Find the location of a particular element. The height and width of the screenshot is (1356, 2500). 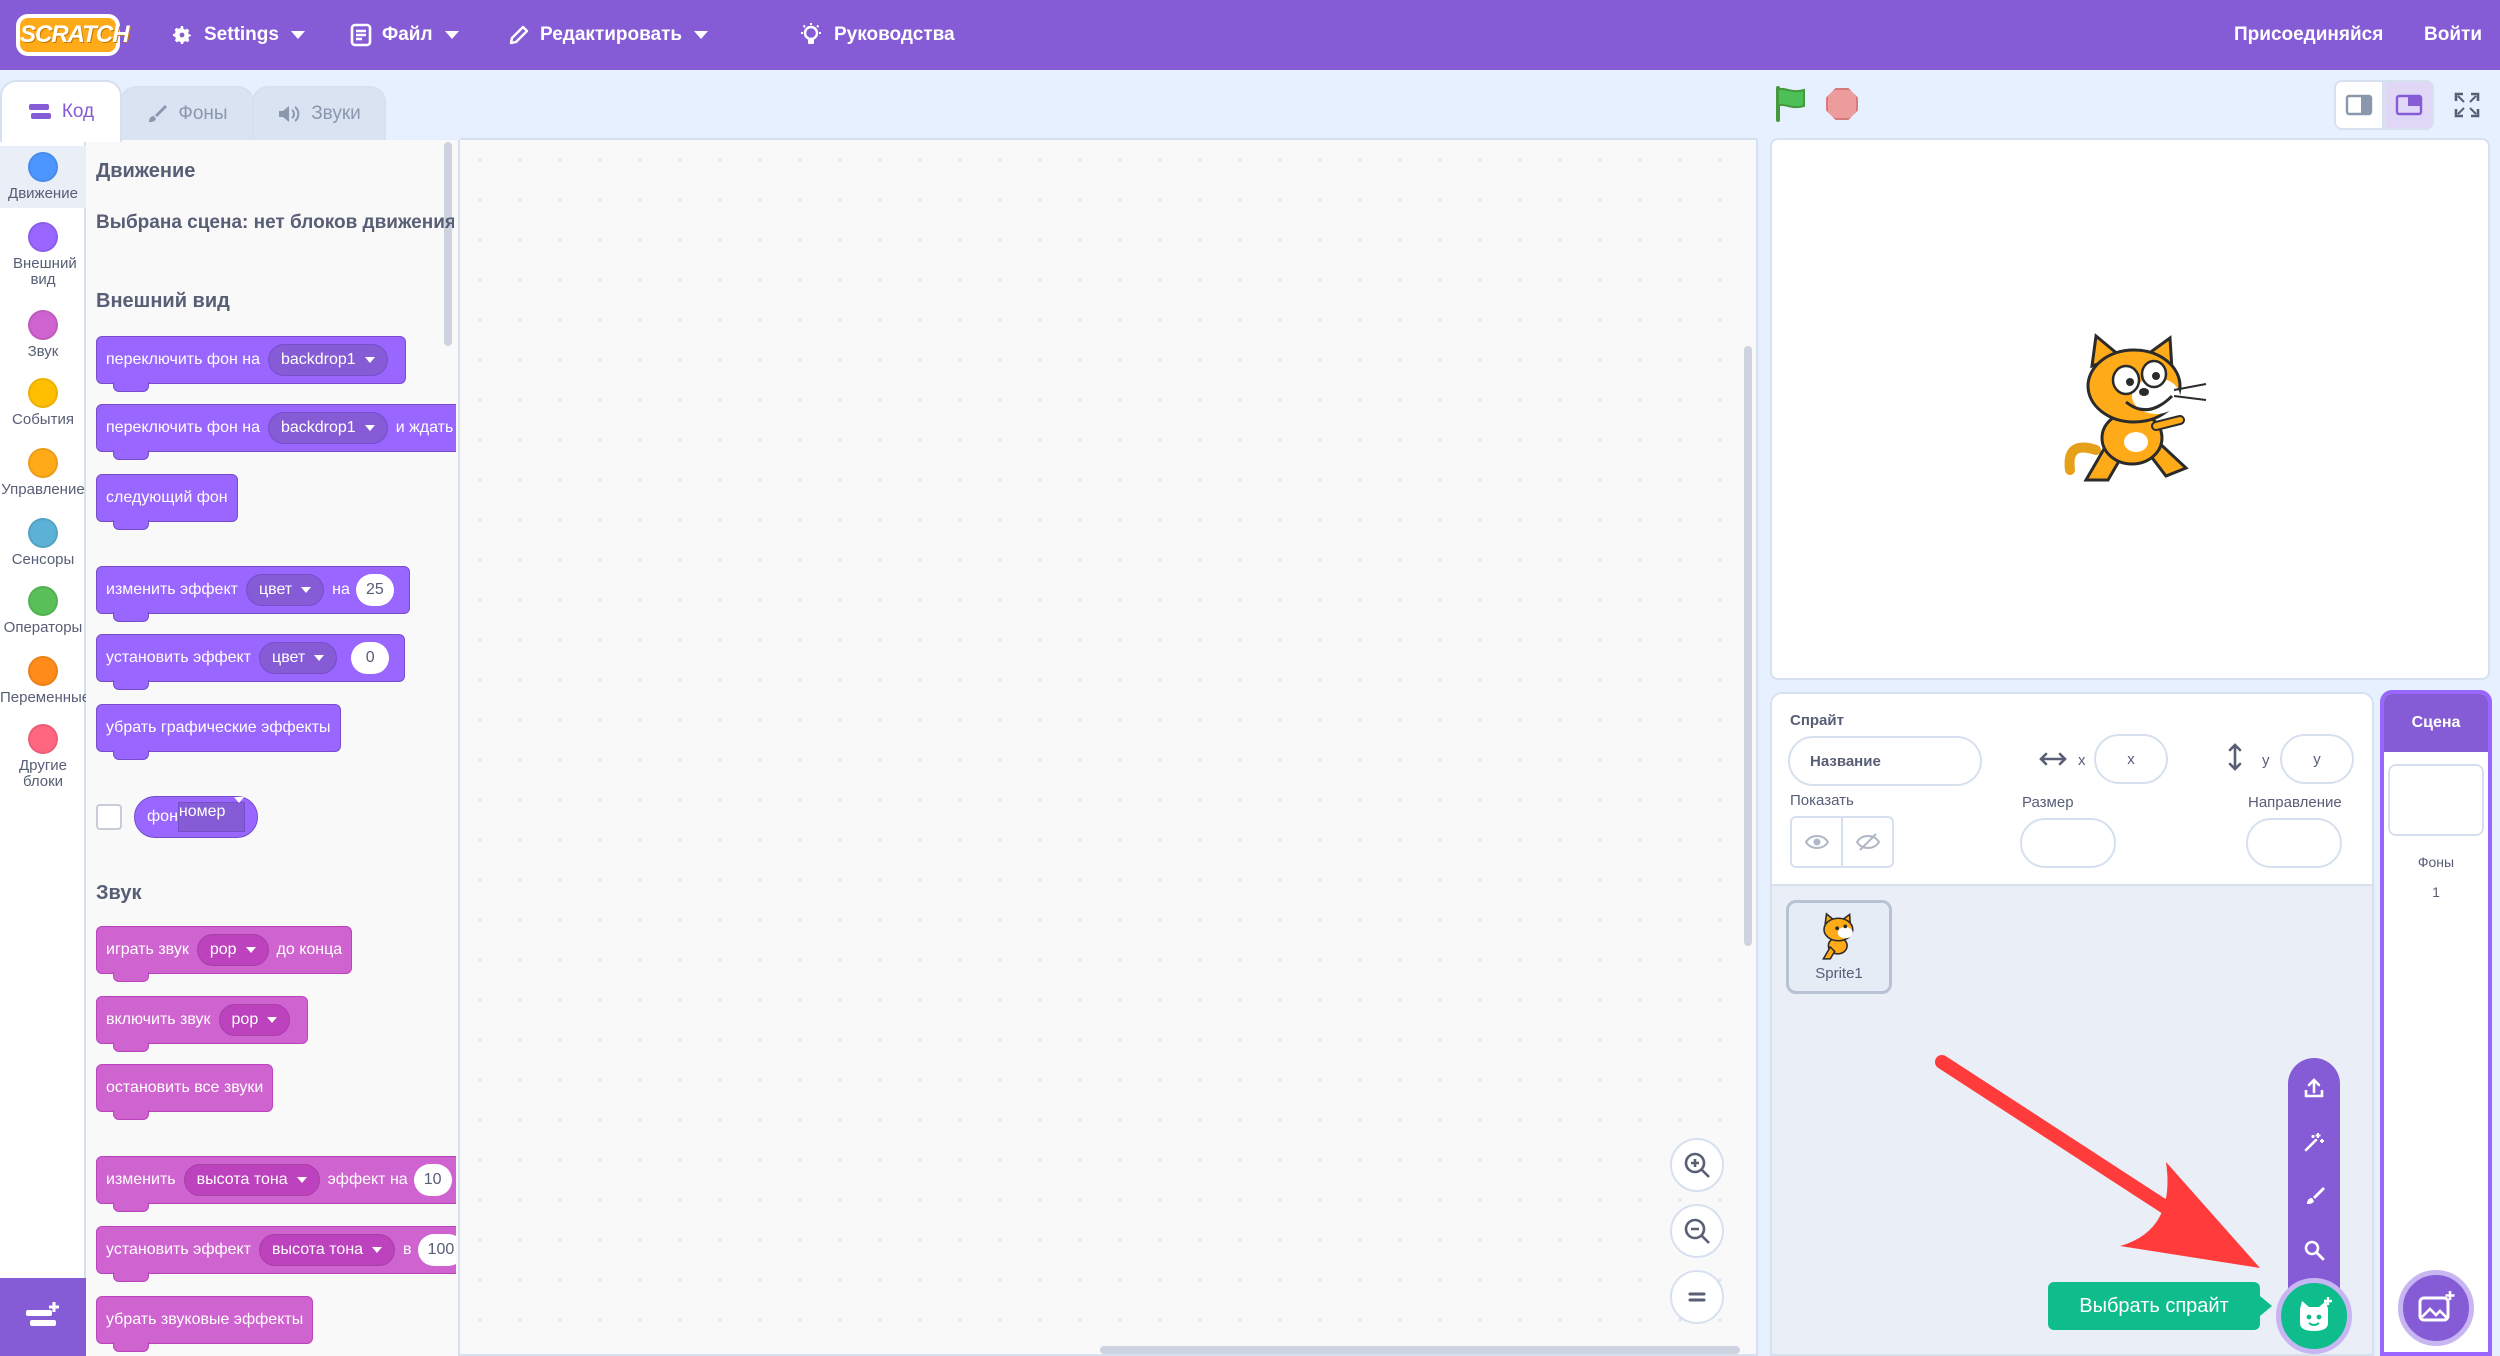

file-label: Файл is located at coordinates (407, 34).